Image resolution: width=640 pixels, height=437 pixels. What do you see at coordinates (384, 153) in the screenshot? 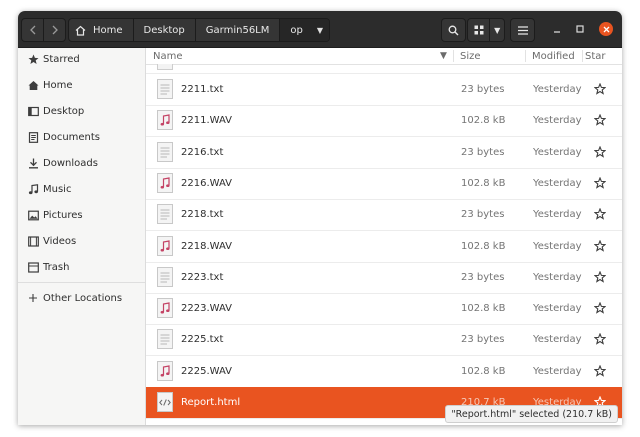
I see `table-row: 2216.txt 23 bytes Yesterday` at bounding box center [384, 153].